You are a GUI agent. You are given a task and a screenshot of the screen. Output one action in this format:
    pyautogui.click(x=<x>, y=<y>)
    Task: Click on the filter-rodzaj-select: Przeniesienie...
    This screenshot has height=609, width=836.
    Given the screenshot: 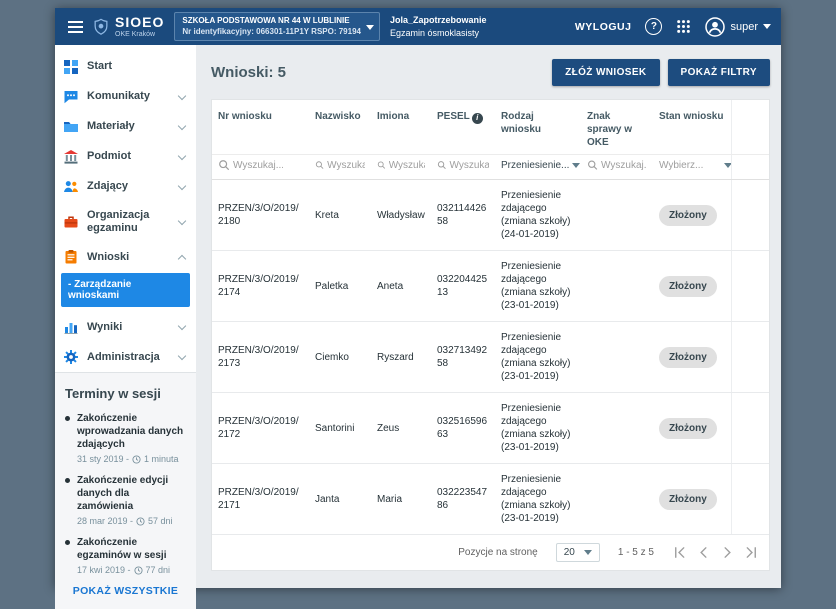 What is the action you would take?
    pyautogui.click(x=535, y=165)
    